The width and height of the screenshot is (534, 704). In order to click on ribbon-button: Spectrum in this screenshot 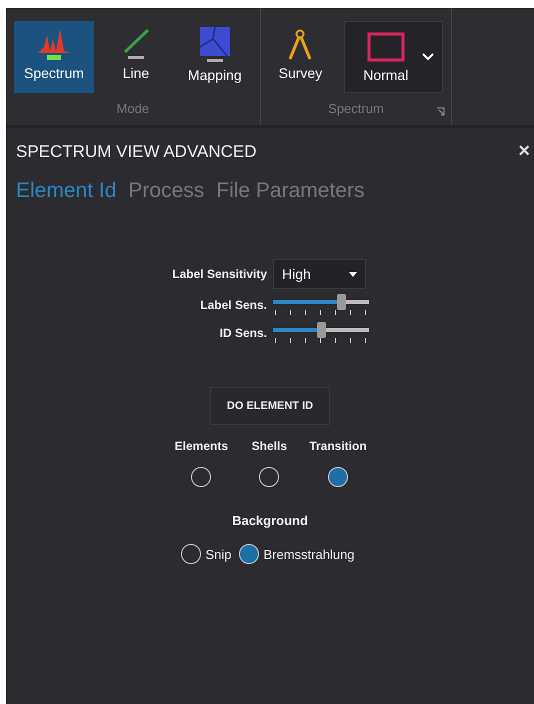, I will do `click(54, 57)`.